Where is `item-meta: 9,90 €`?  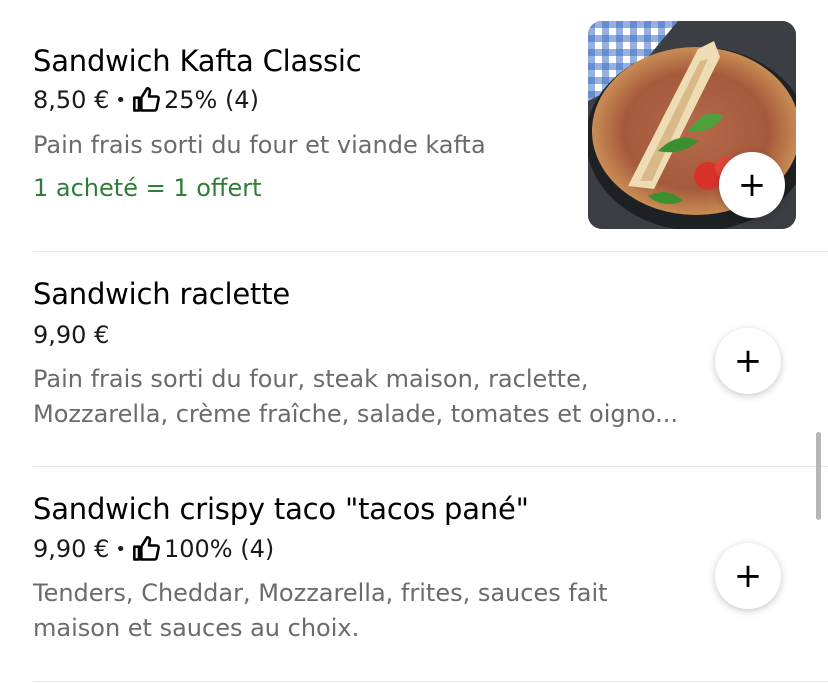
item-meta: 9,90 € is located at coordinates (71, 335).